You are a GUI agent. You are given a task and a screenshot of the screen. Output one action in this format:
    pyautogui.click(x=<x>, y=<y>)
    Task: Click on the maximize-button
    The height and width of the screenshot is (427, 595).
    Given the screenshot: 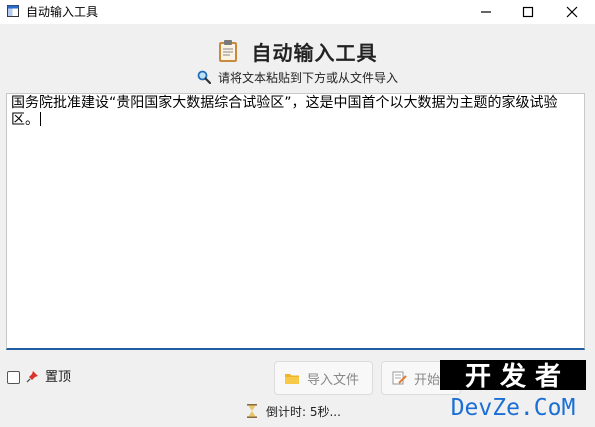 What is the action you would take?
    pyautogui.click(x=528, y=12)
    